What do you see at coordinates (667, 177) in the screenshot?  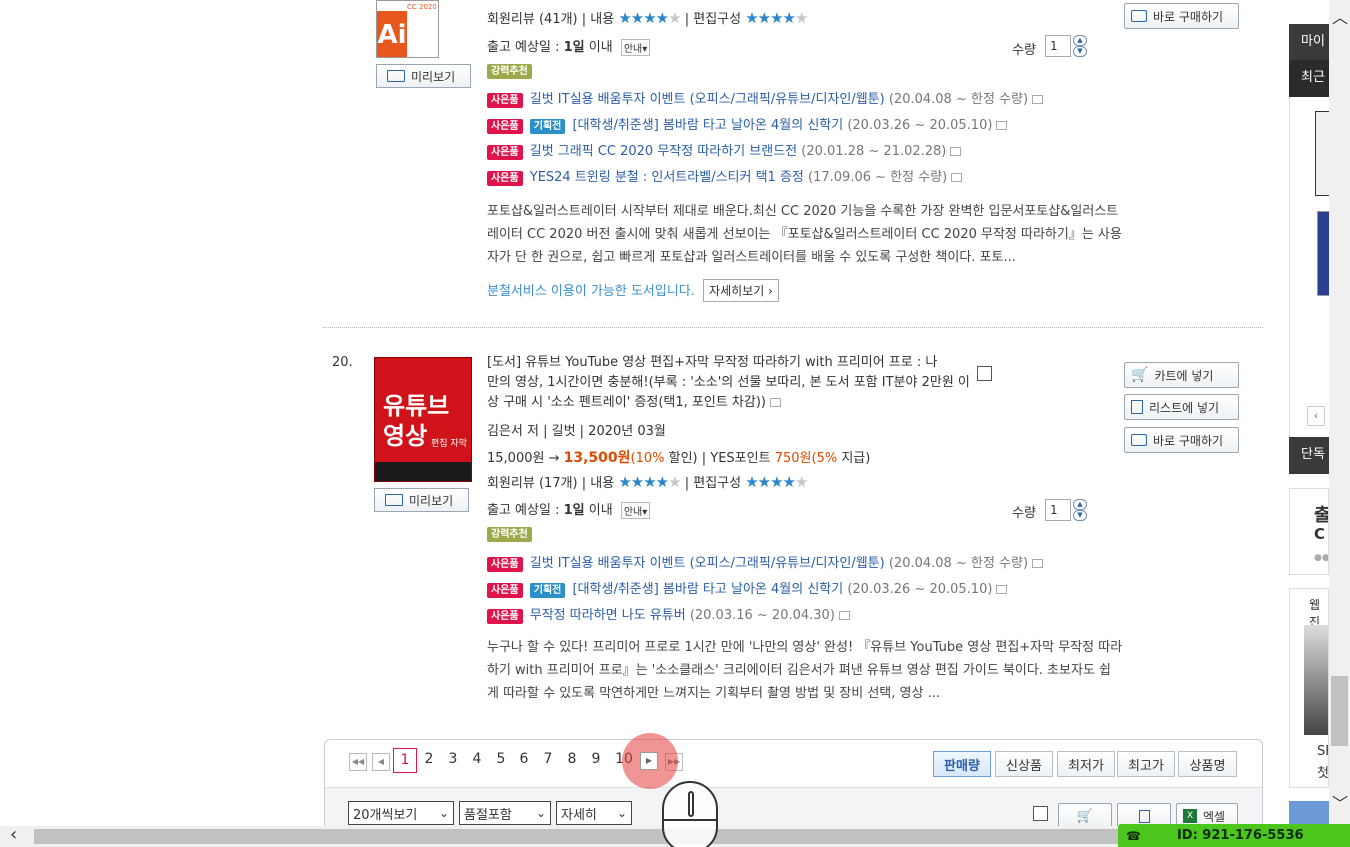 I see `gift-link: YES24 트윈링 분철 : 인서트라벨/스티커 택1 증정` at bounding box center [667, 177].